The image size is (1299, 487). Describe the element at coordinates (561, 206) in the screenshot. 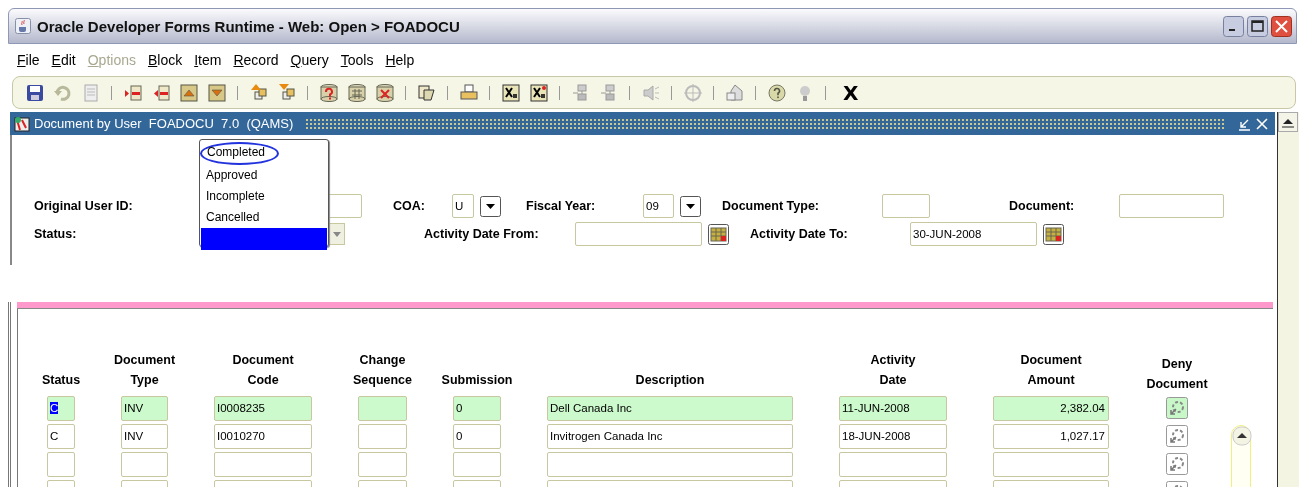

I see `field-label: Fiscal Year:` at that location.